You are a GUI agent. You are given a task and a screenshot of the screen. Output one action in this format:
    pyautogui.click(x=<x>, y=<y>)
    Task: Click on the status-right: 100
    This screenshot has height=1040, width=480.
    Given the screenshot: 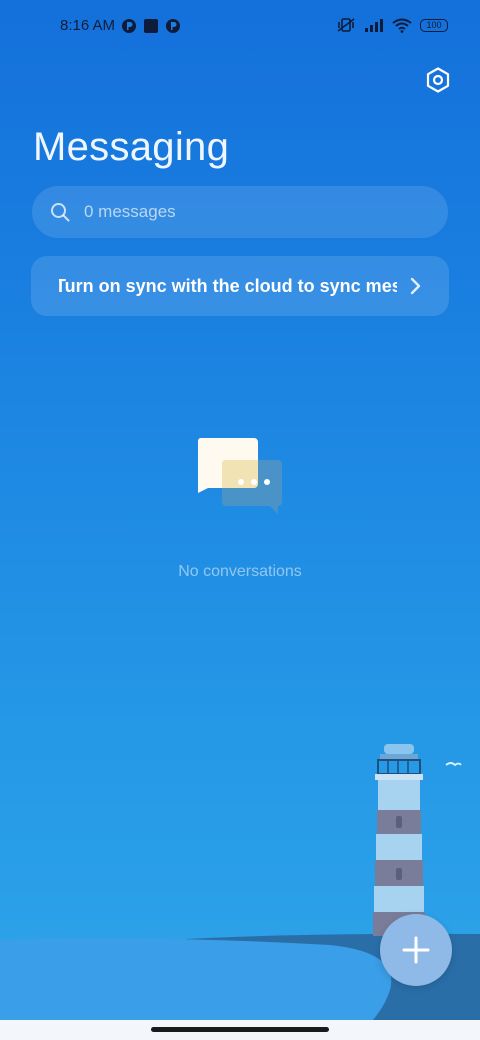 What is the action you would take?
    pyautogui.click(x=392, y=25)
    